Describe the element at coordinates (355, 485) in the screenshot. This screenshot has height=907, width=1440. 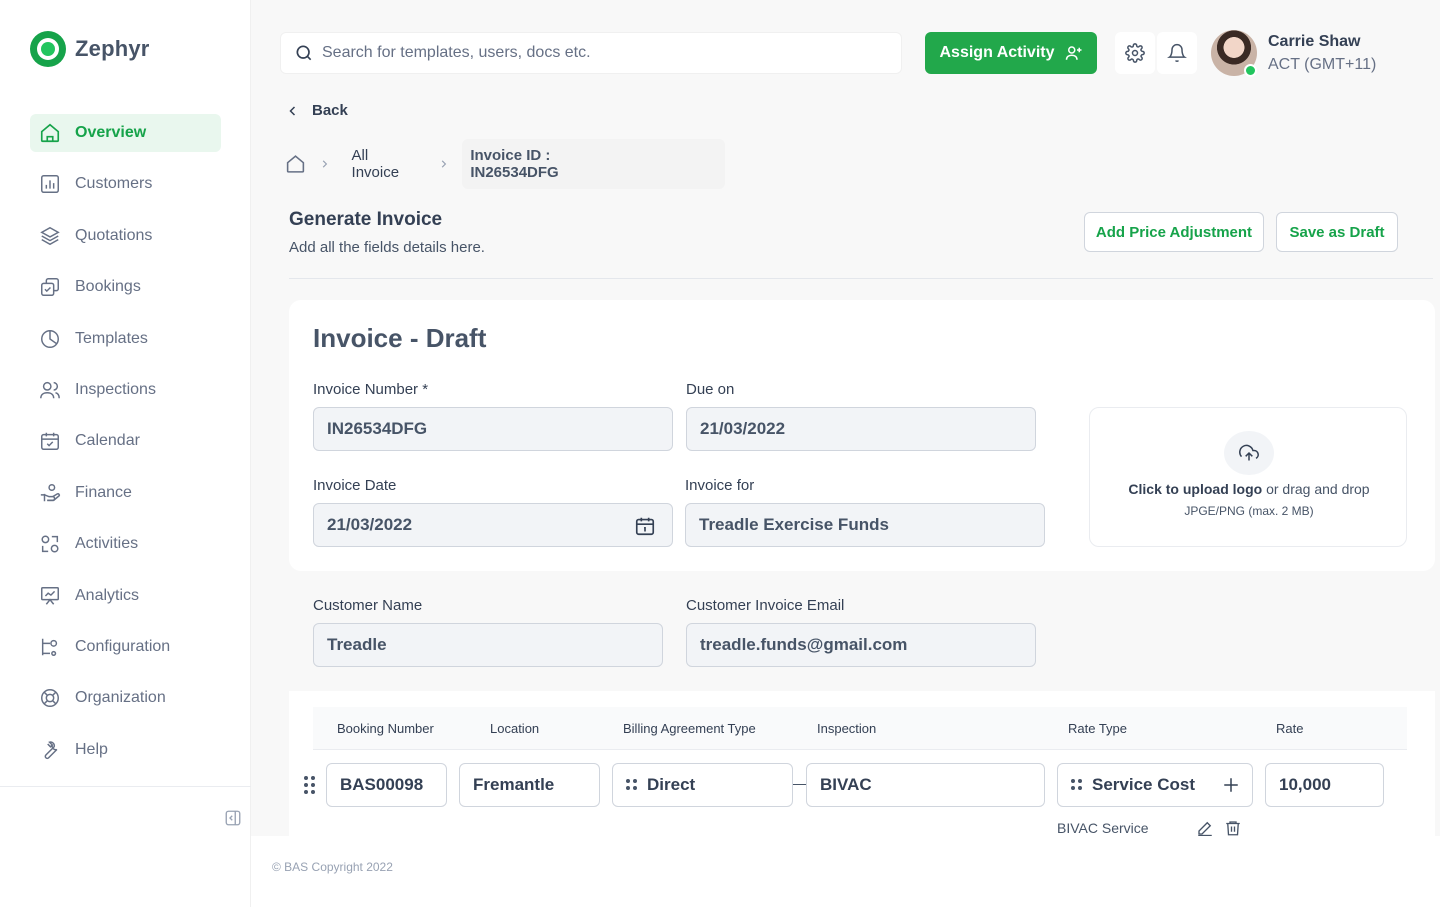
I see `invoice-date-label: Invoice Date` at that location.